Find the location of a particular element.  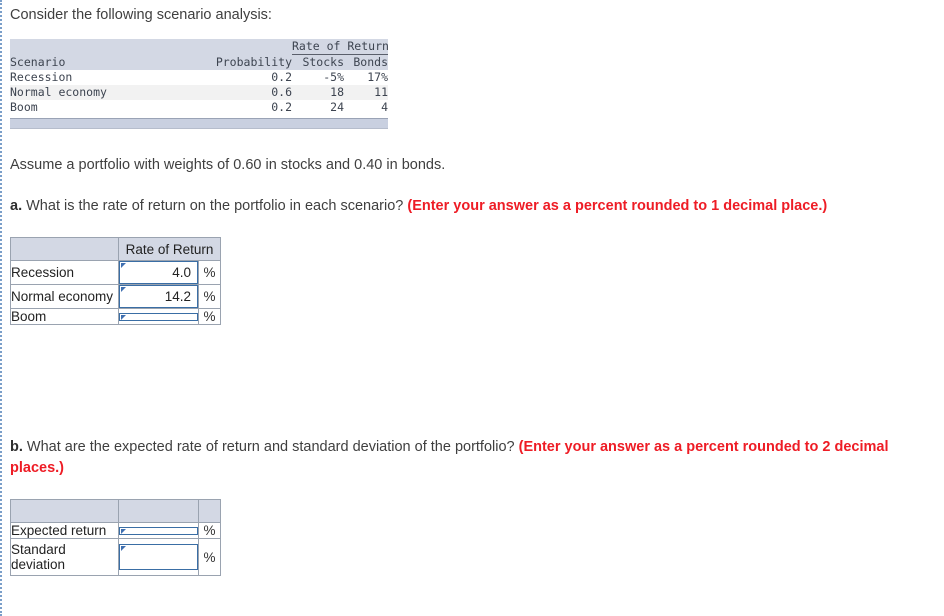

scenario-group-header-row: Rate of Return is located at coordinates (199, 47).